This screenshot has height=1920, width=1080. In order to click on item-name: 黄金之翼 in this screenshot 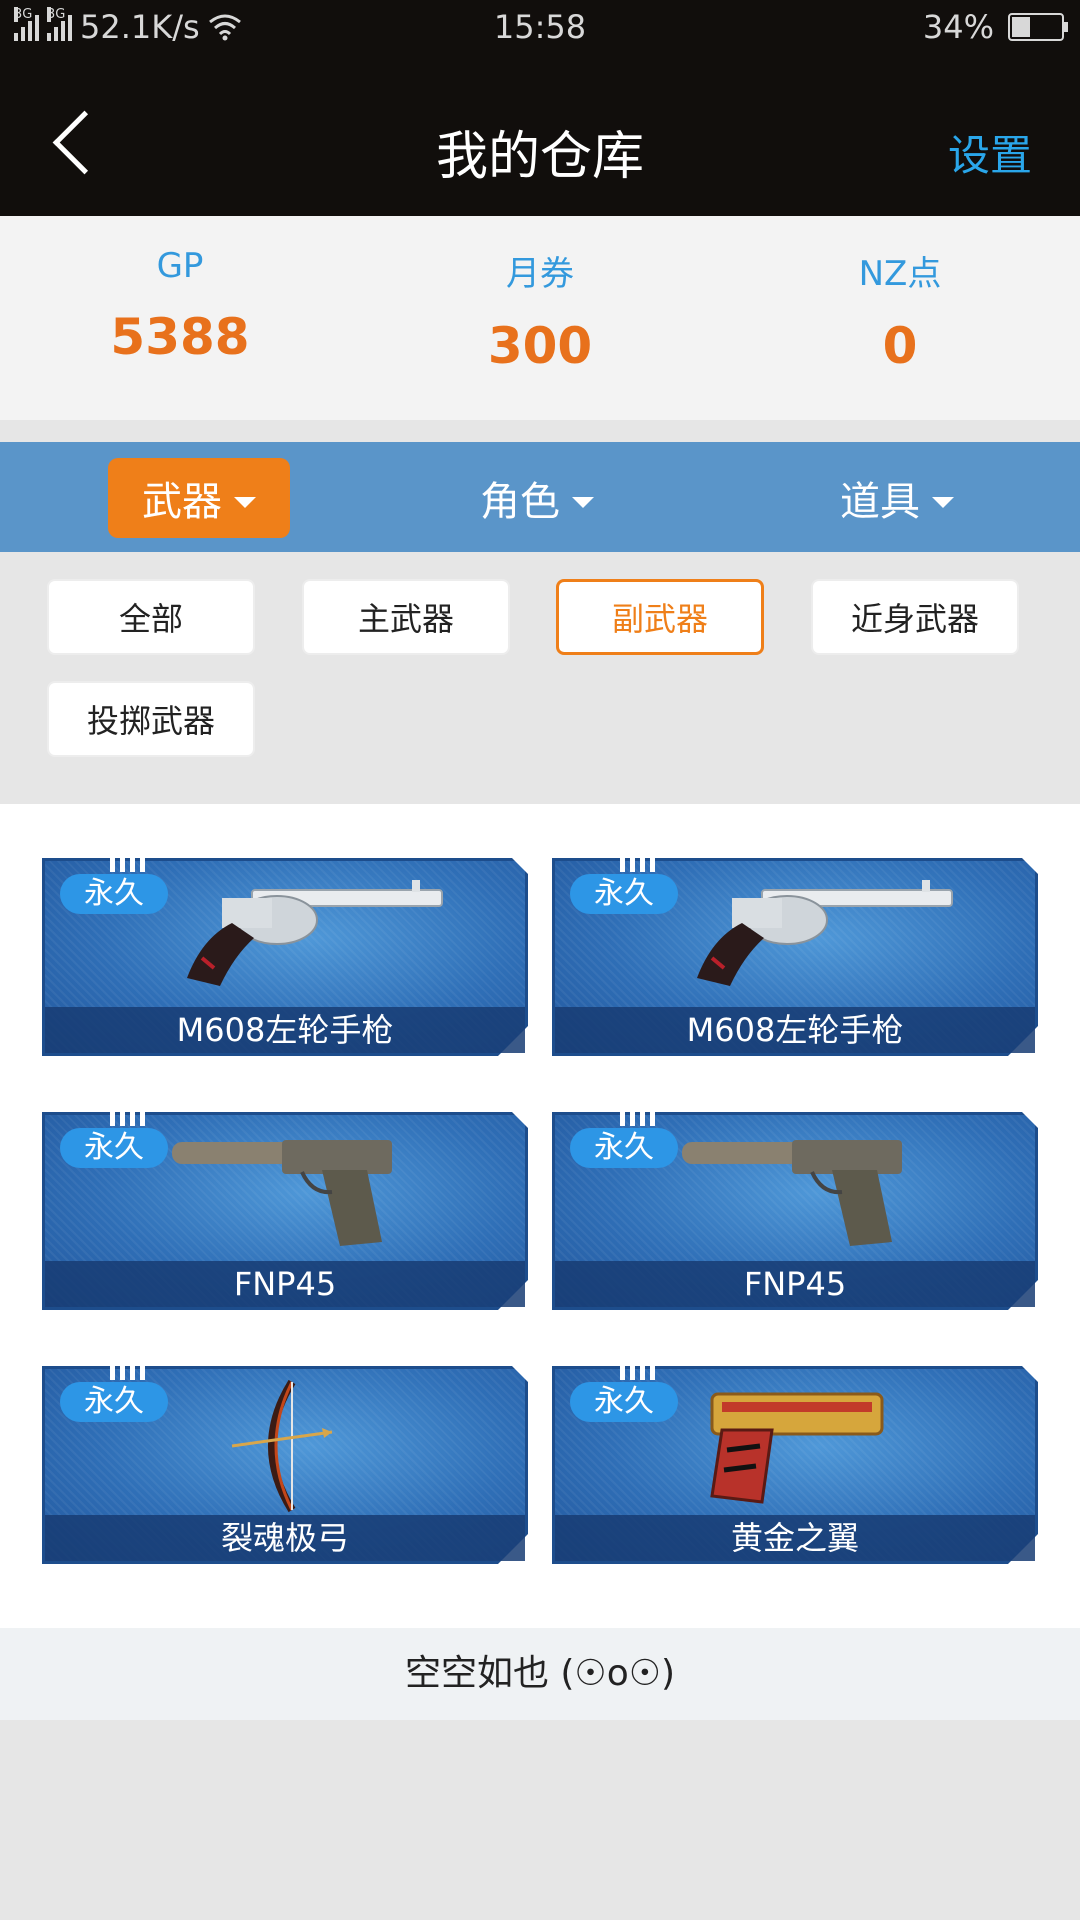, I will do `click(795, 1538)`.